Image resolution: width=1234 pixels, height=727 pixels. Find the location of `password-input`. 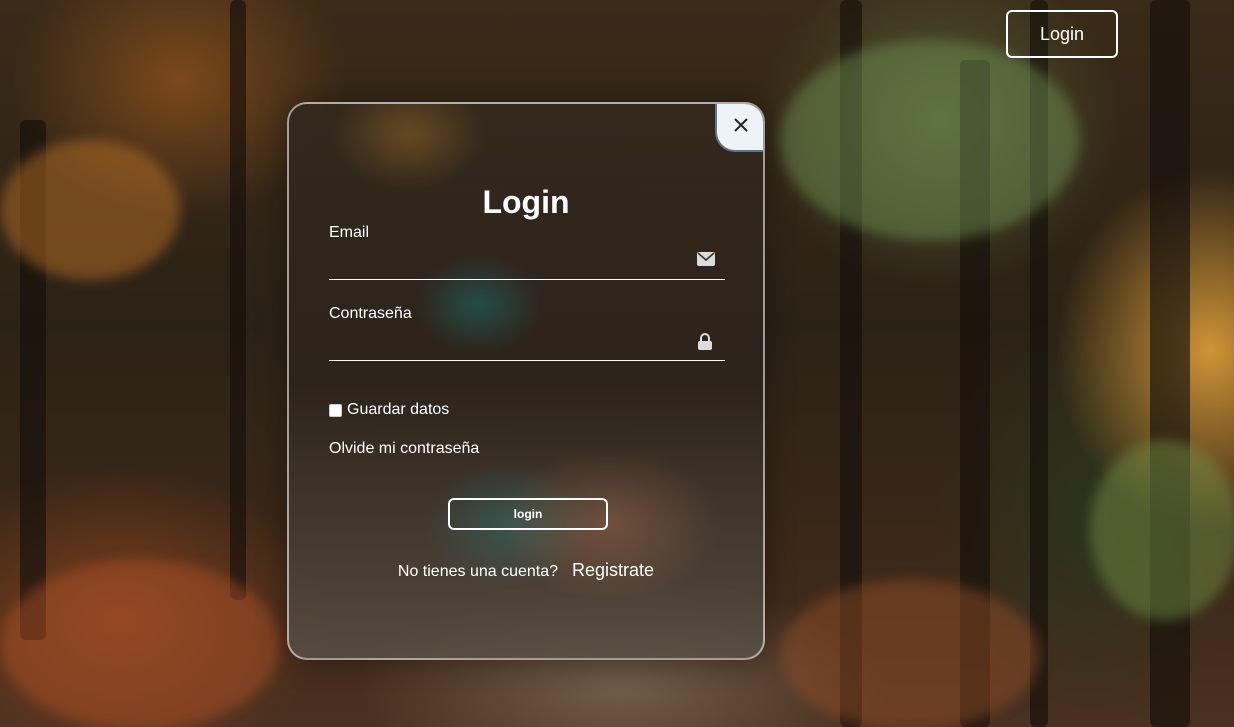

password-input is located at coordinates (527, 343).